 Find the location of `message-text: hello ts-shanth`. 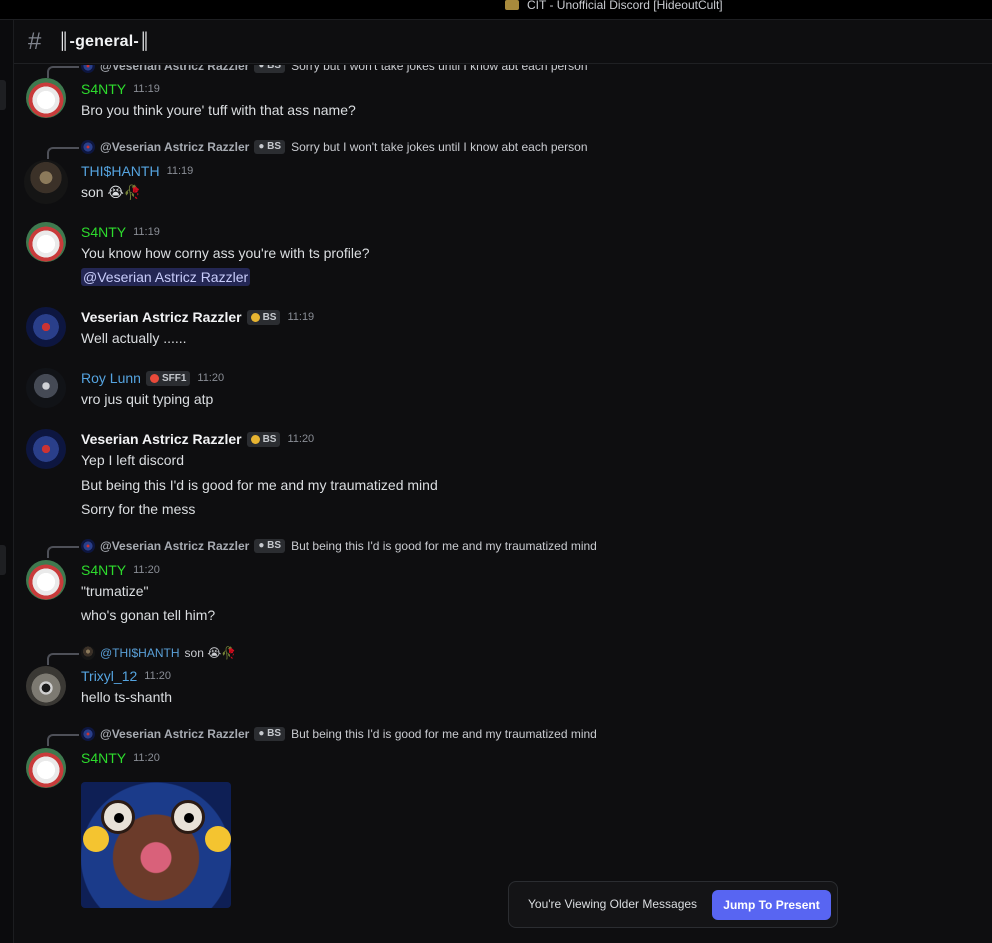

message-text: hello ts-shanth is located at coordinates (127, 697).